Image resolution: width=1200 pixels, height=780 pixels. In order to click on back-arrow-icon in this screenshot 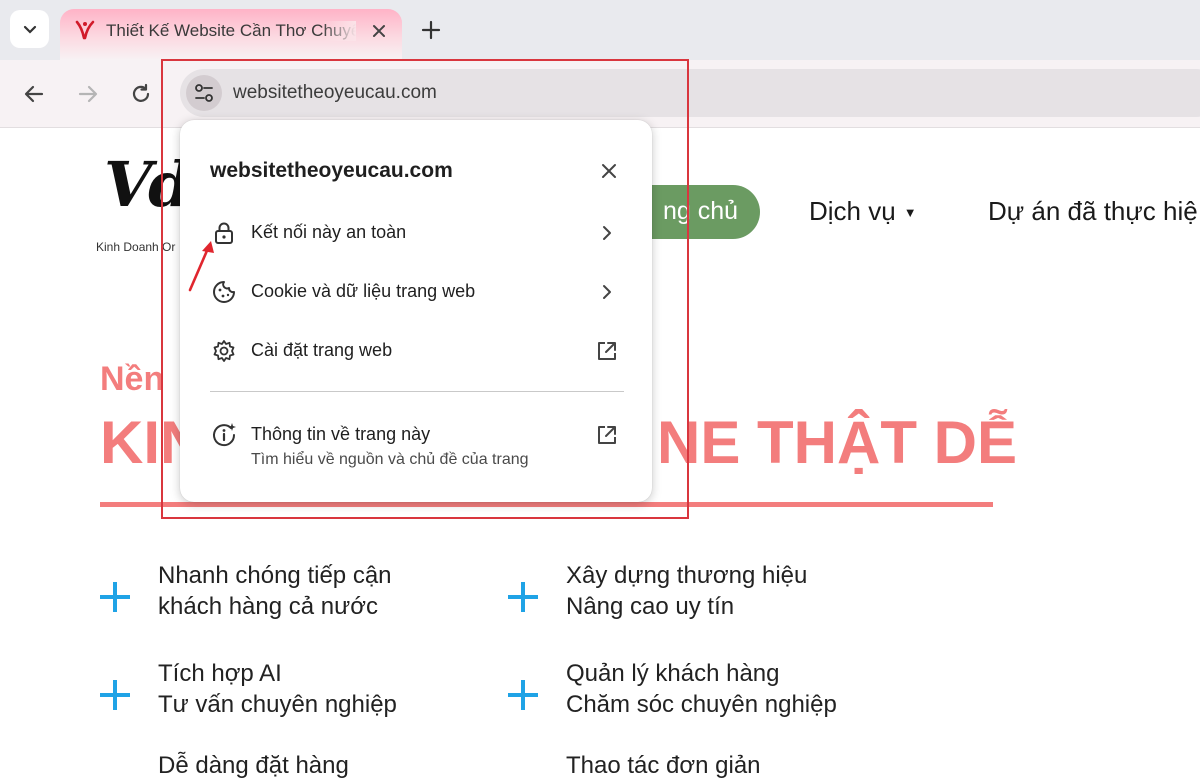, I will do `click(34, 94)`.